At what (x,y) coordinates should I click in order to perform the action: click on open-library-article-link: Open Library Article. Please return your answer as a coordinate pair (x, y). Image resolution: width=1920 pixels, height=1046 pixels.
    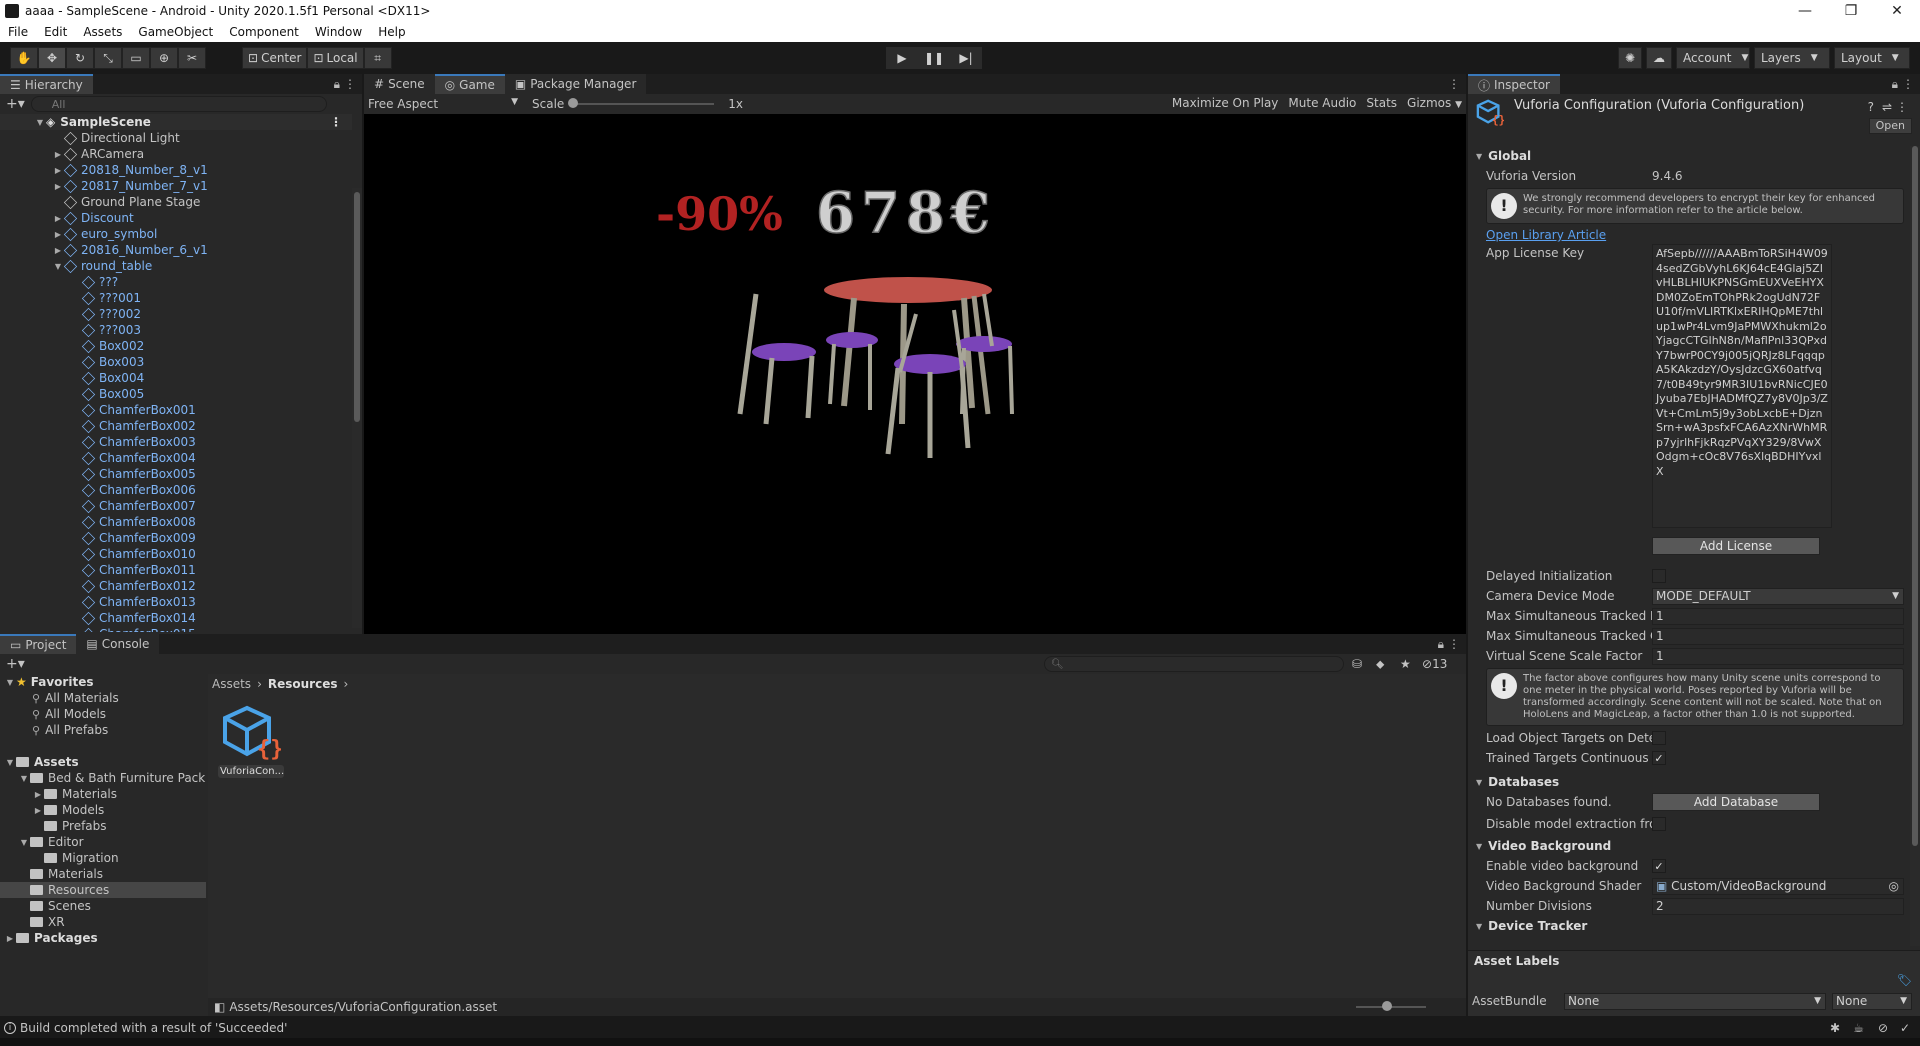
    Looking at the image, I should click on (1690, 235).